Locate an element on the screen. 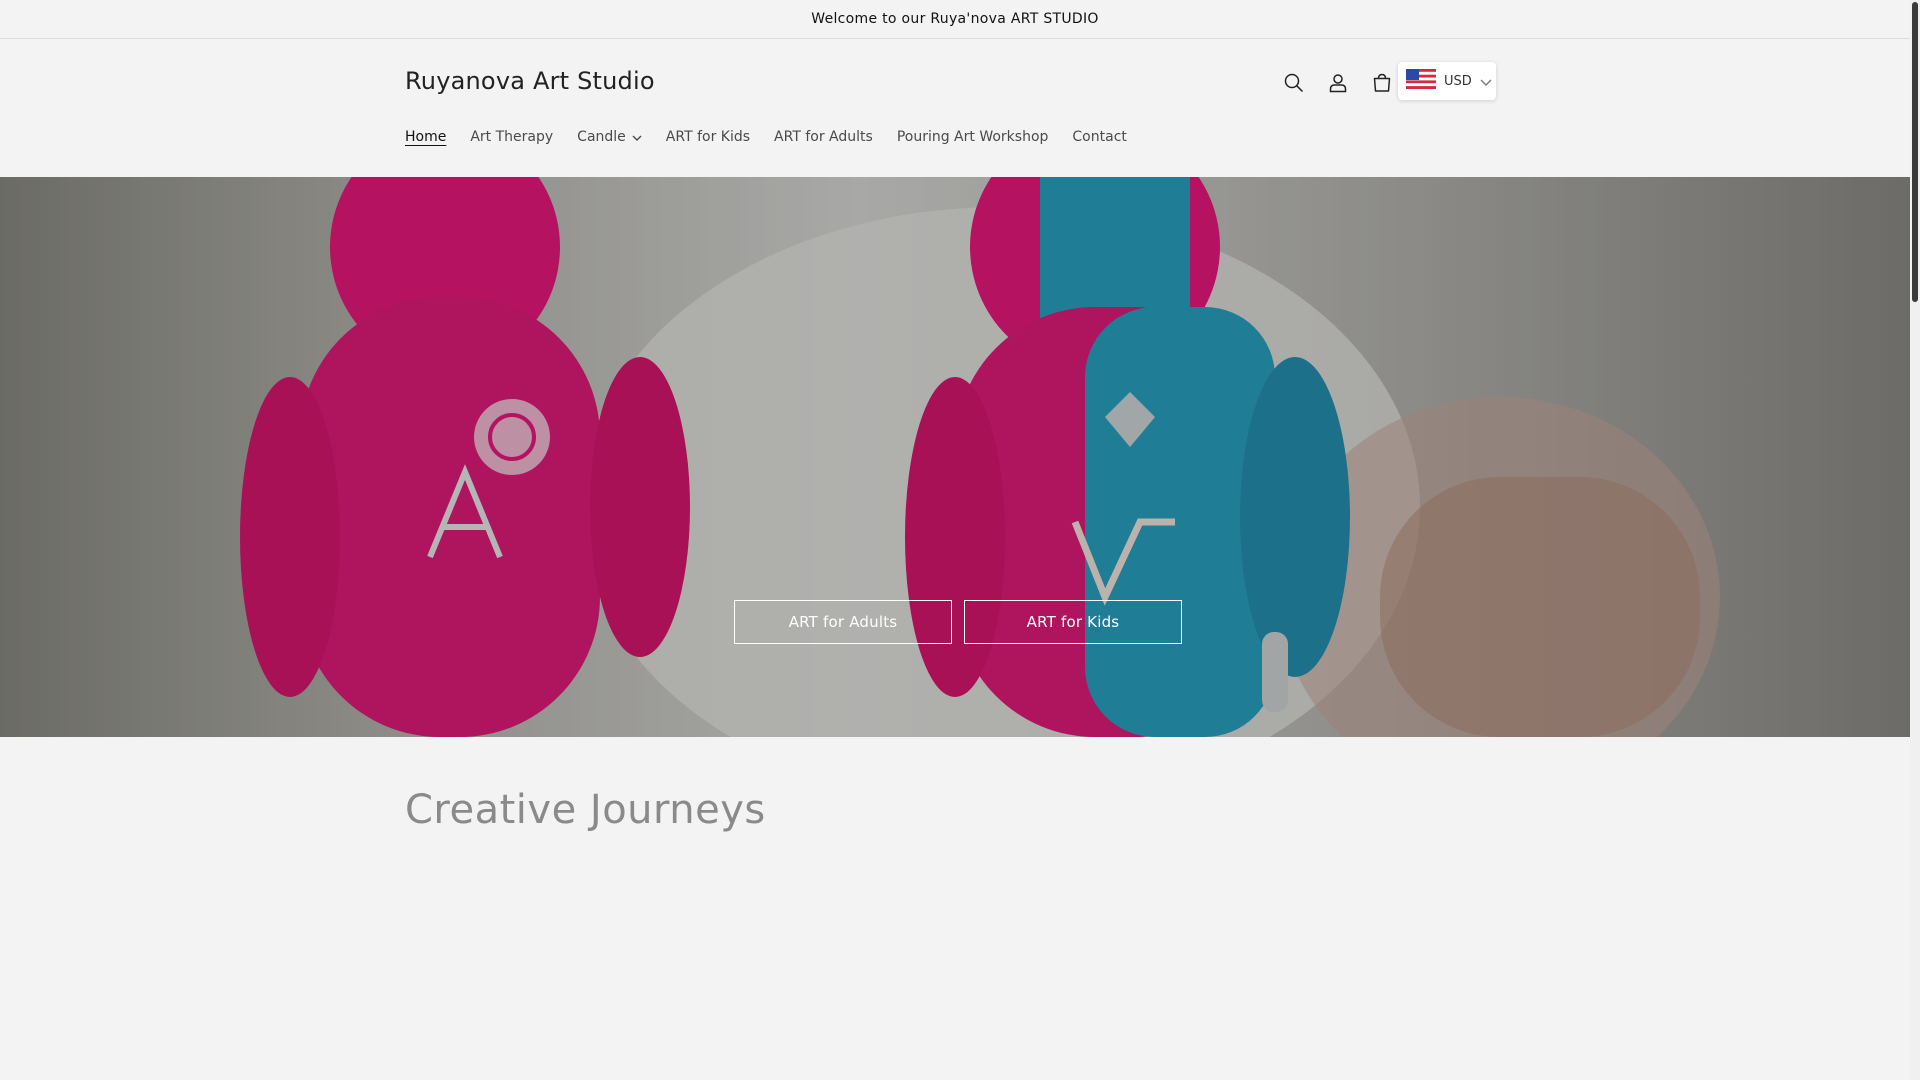 The height and width of the screenshot is (1080, 1920). announcement-text: Welcome to our Ruya'nova ART STUDIO is located at coordinates (955, 19).